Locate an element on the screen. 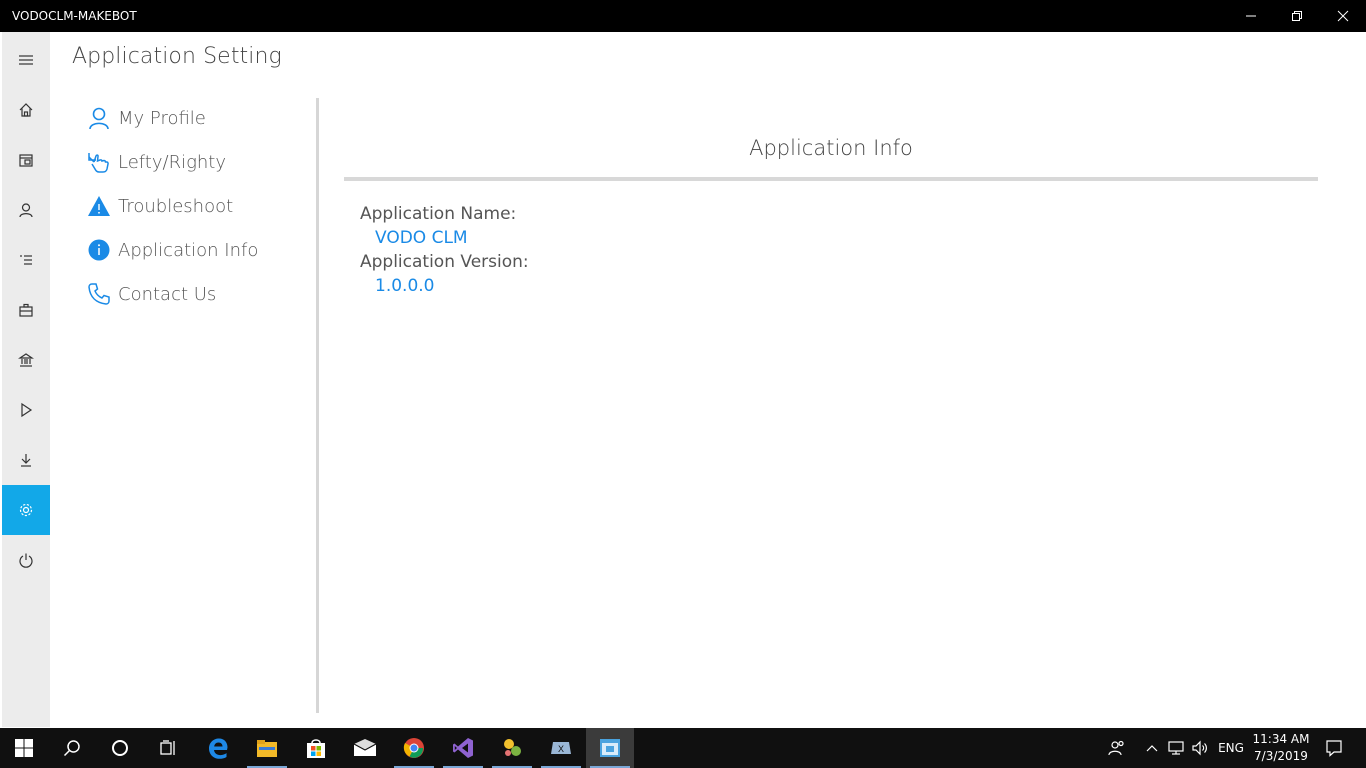  app-taskbar-button-2: X is located at coordinates (561, 748).